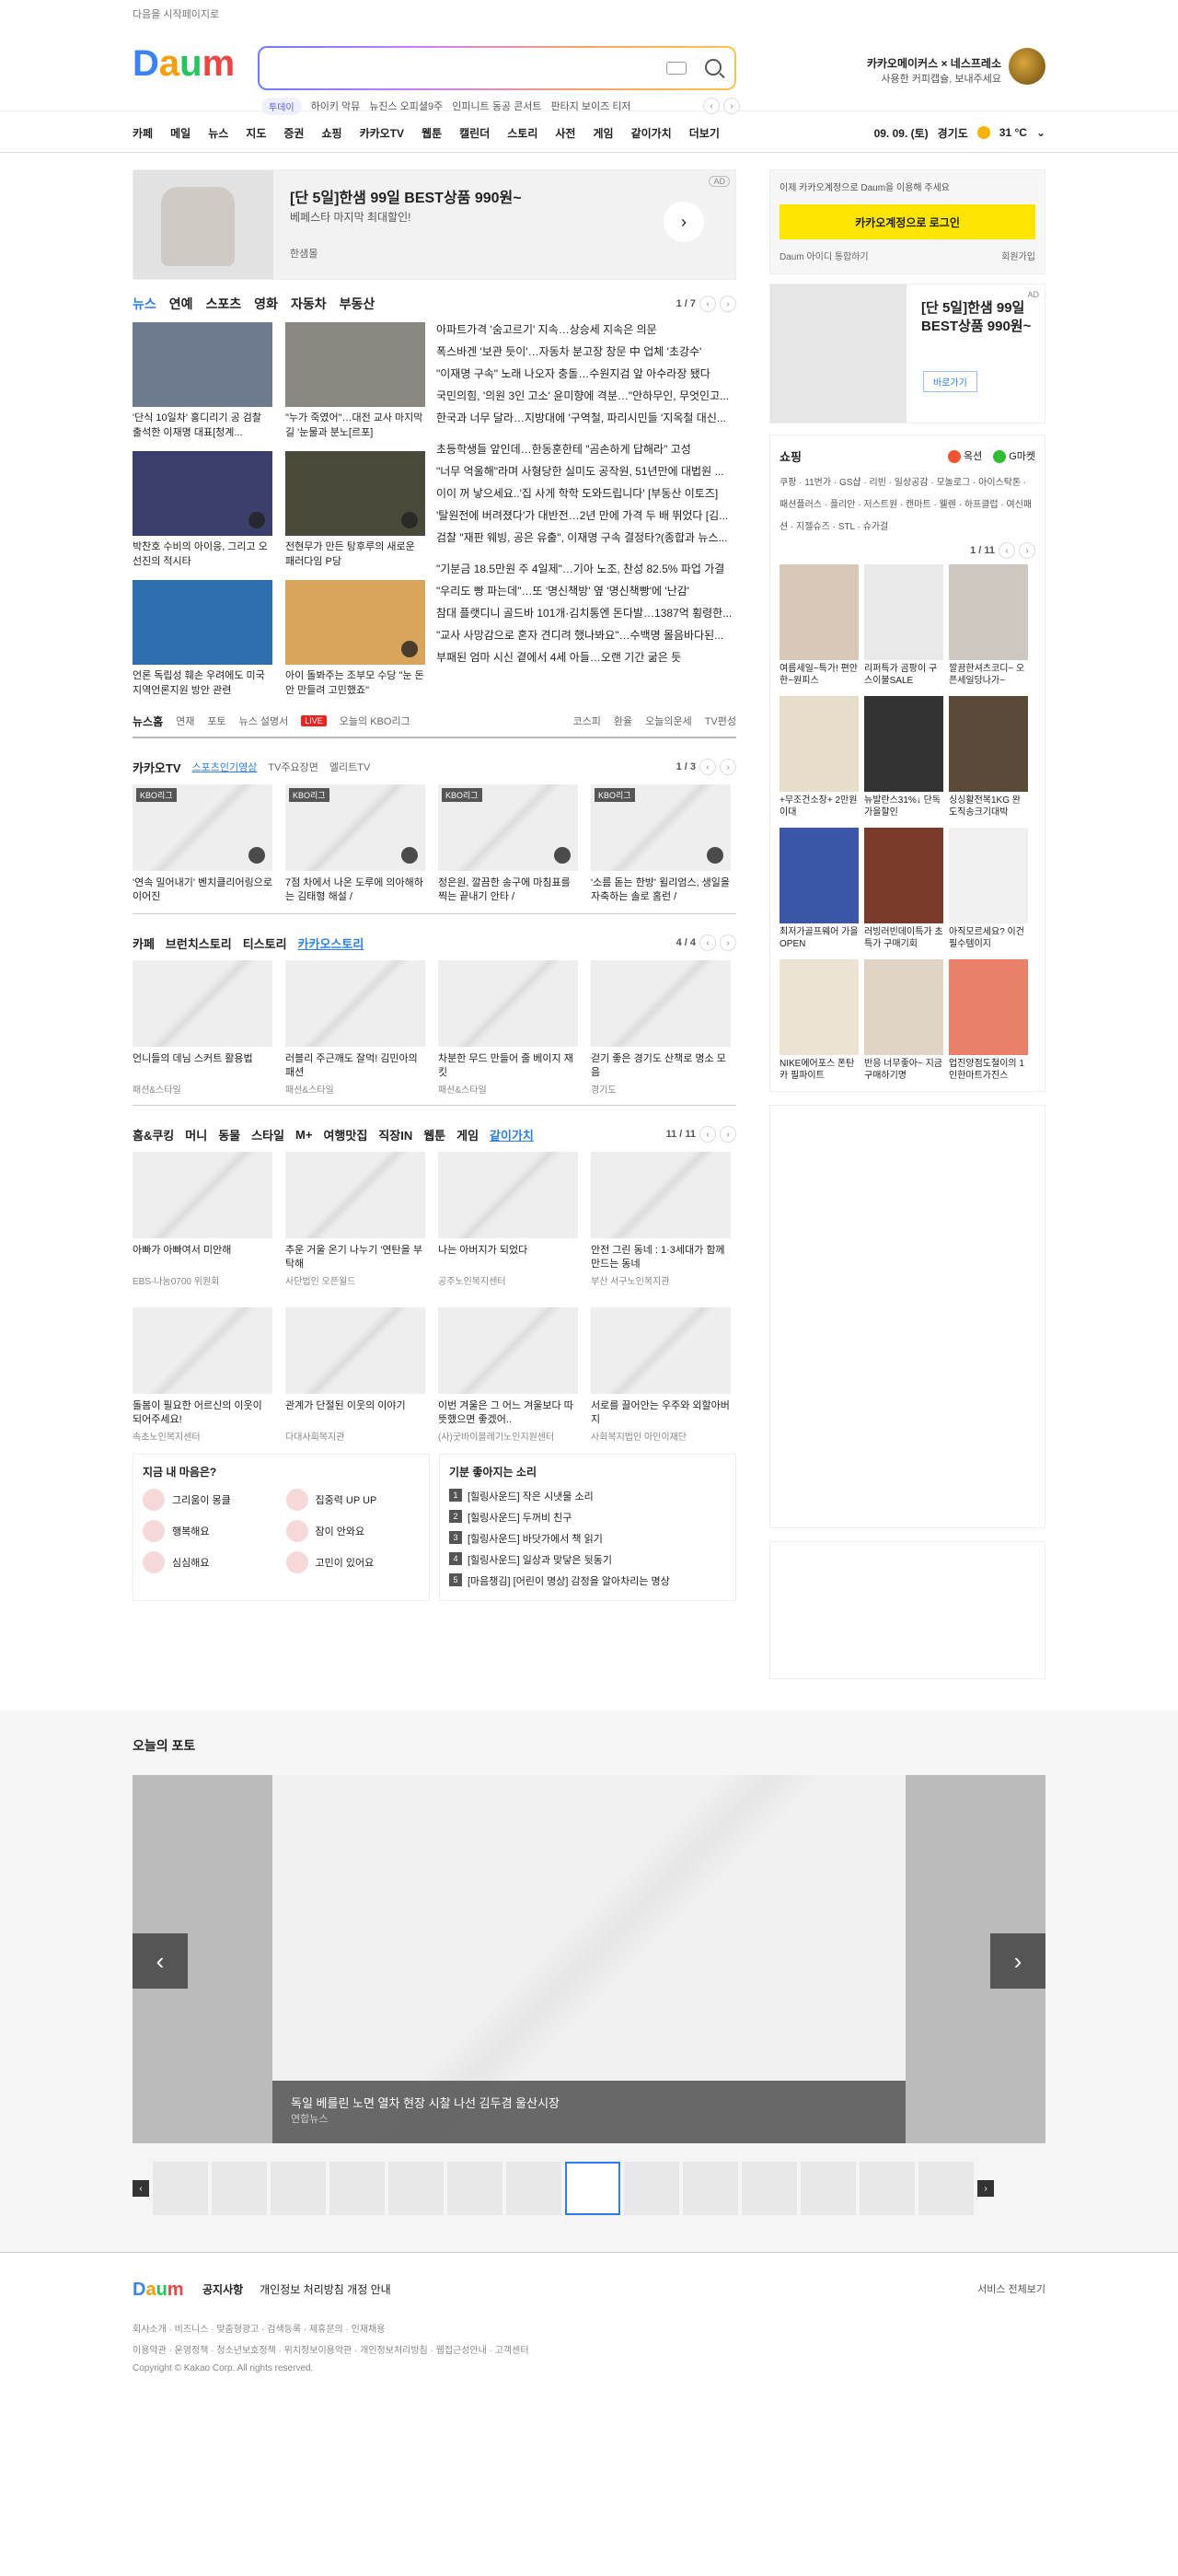  What do you see at coordinates (959, 133) in the screenshot?
I see `weather-widget: 09. 09. (토) 경기도 31 °C ⌄` at bounding box center [959, 133].